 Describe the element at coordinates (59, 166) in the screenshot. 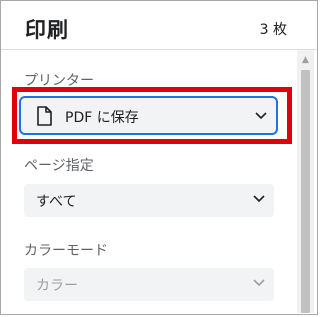

I see `pages-label: ページ指定` at that location.